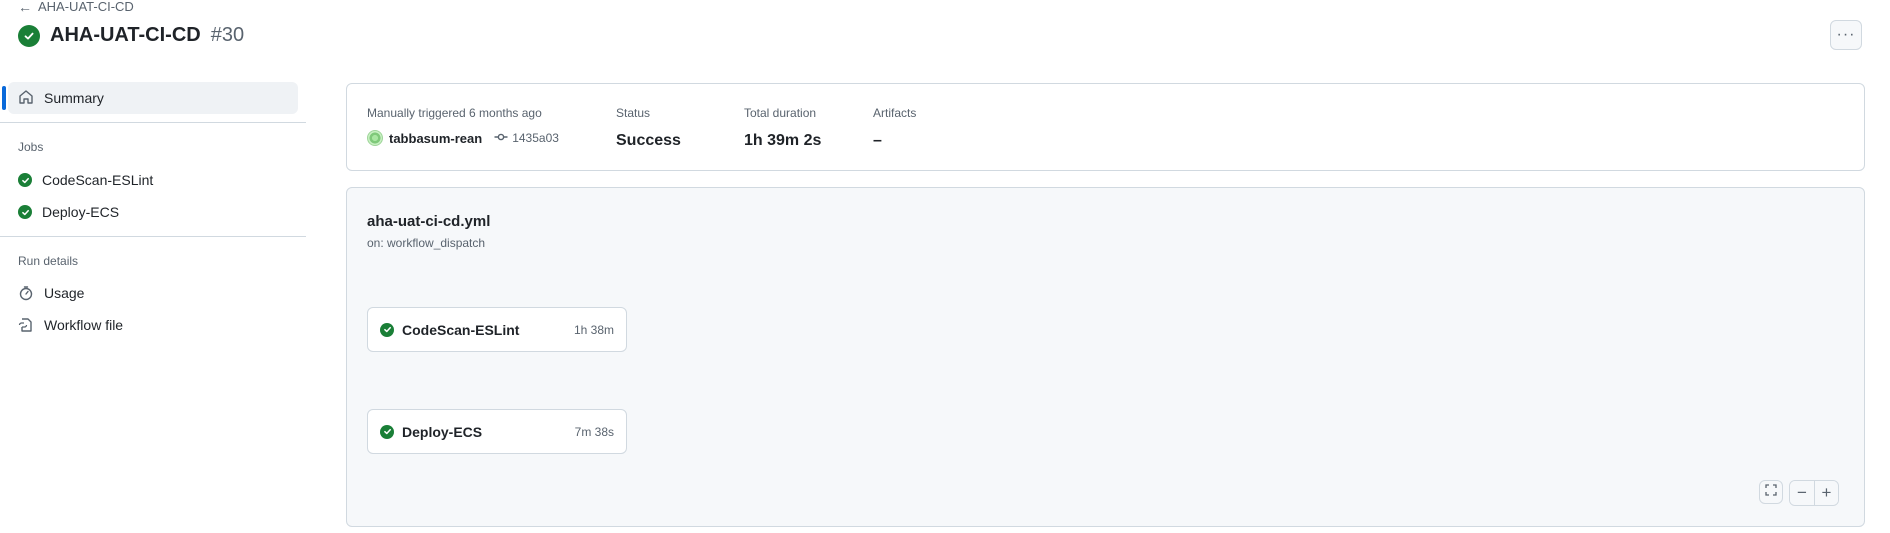  I want to click on kebab-horizontal-icon: ···, so click(1846, 34).